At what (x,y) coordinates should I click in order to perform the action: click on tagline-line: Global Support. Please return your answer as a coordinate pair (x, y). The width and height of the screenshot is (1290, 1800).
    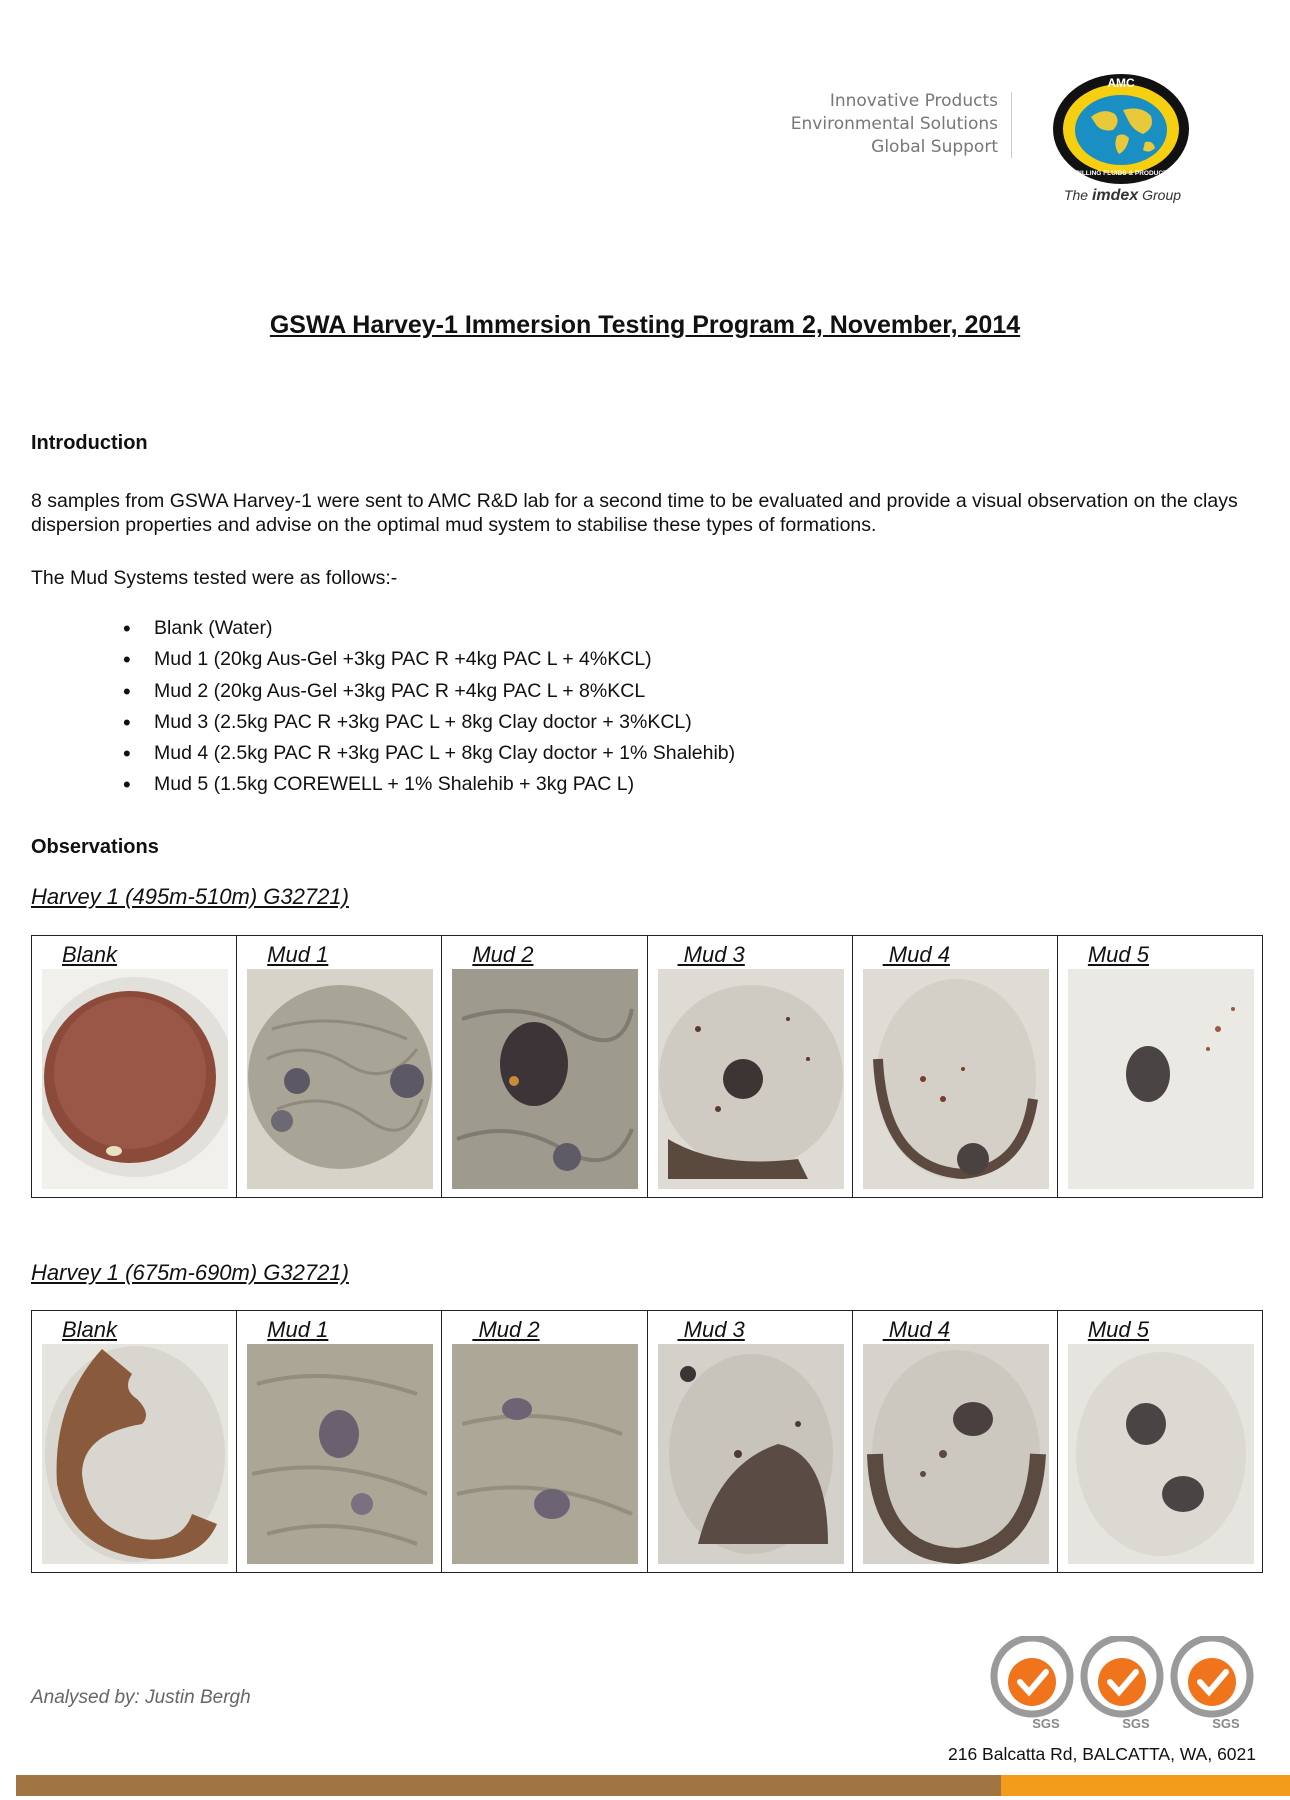
    Looking at the image, I should click on (934, 147).